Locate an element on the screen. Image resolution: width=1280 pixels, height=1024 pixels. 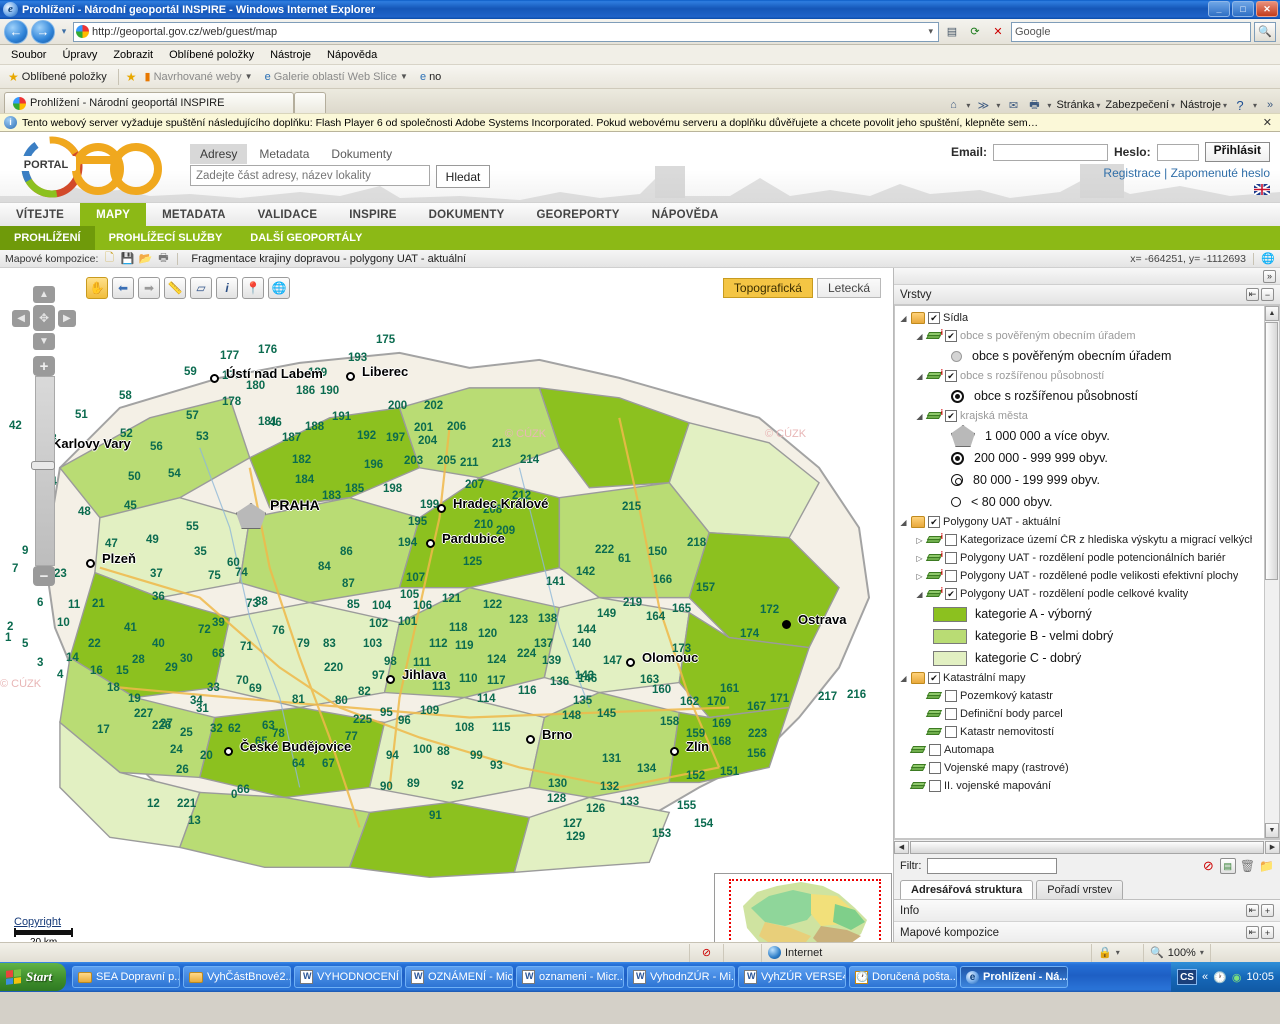
expand-panel-icon: + is located at coordinates (1267, 910).